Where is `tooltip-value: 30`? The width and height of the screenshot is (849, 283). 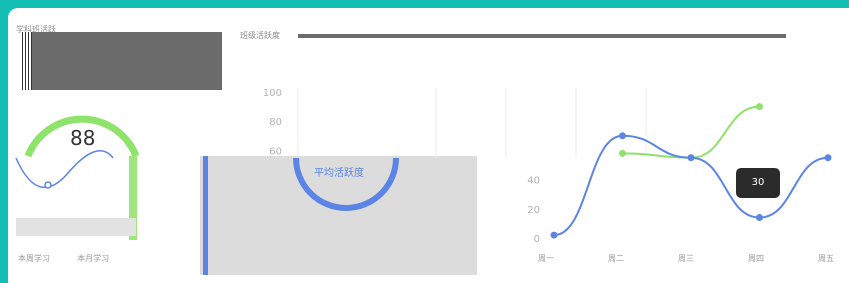
tooltip-value: 30 is located at coordinates (758, 182).